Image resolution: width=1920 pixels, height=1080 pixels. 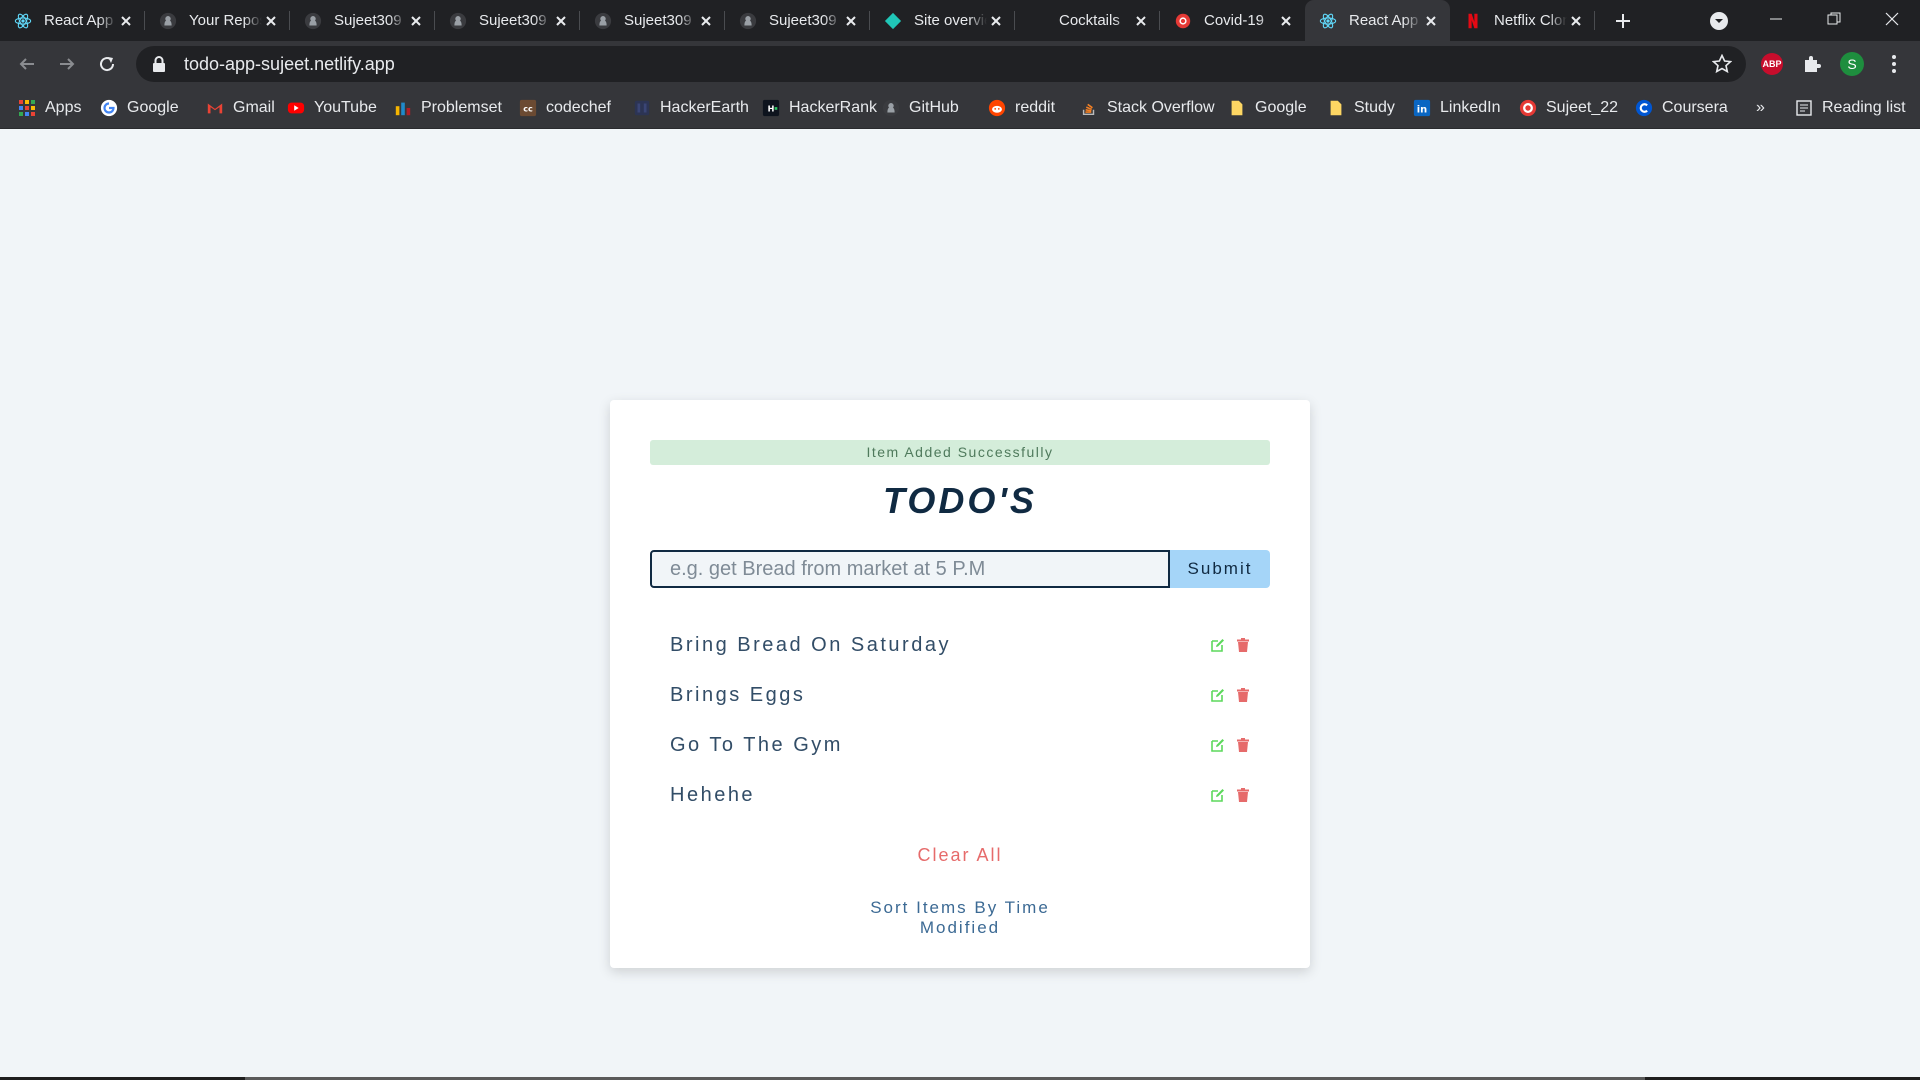 What do you see at coordinates (1722, 64) in the screenshot?
I see `star-icon` at bounding box center [1722, 64].